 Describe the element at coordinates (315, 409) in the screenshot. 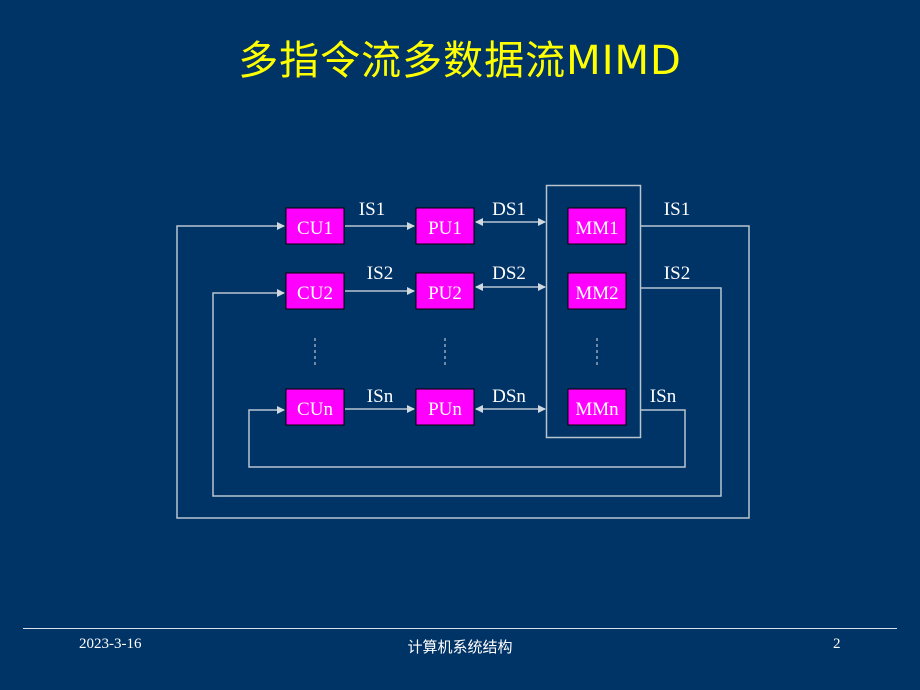

I see `svg-text: CUn` at that location.